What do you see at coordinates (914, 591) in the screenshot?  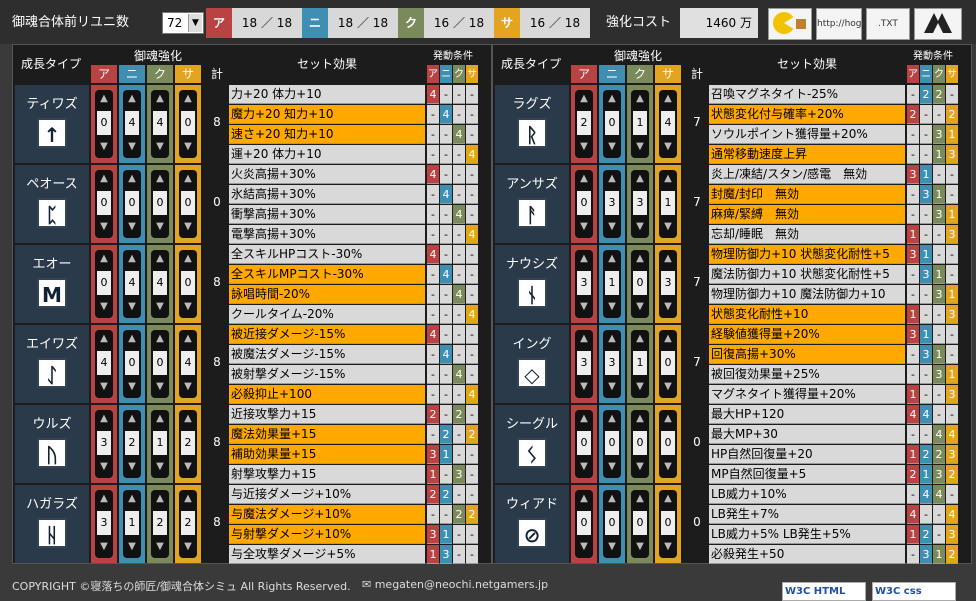 I see `w3c-css-badge: W3C css` at bounding box center [914, 591].